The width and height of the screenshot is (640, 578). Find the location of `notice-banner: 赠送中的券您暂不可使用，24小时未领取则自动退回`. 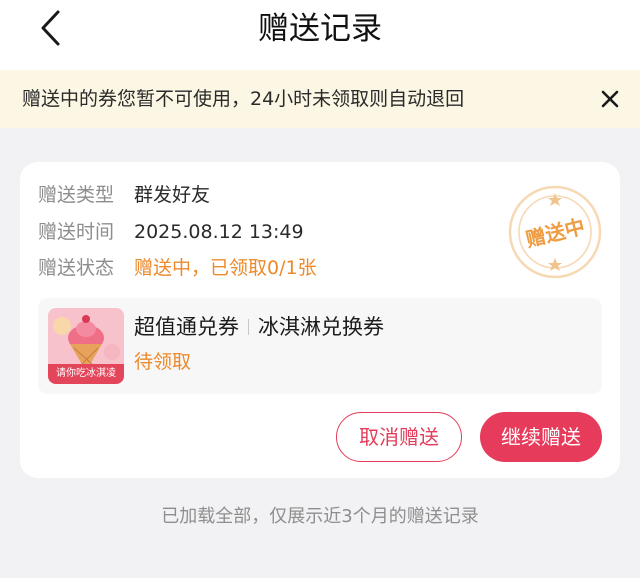

notice-banner: 赠送中的券您暂不可使用，24小时未领取则自动退回 is located at coordinates (320, 99).